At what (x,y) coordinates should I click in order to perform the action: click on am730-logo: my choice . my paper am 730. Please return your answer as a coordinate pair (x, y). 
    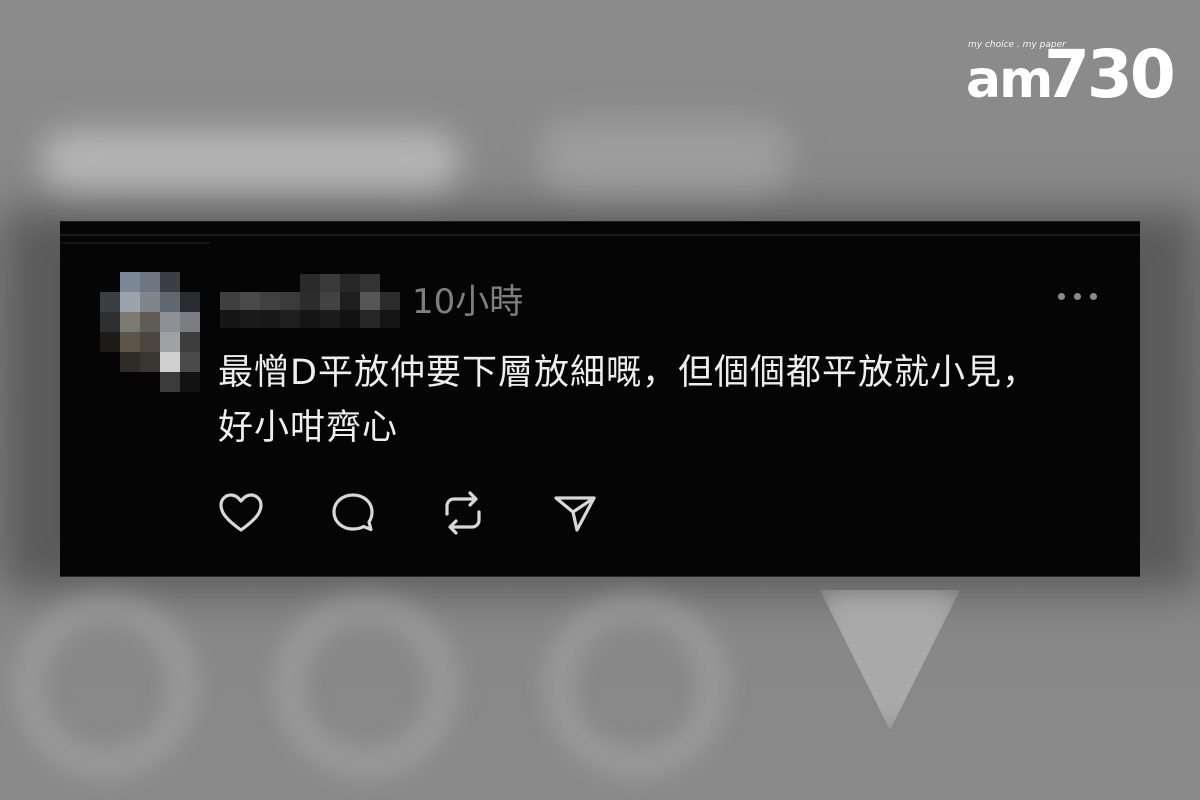
    Looking at the image, I should click on (1071, 75).